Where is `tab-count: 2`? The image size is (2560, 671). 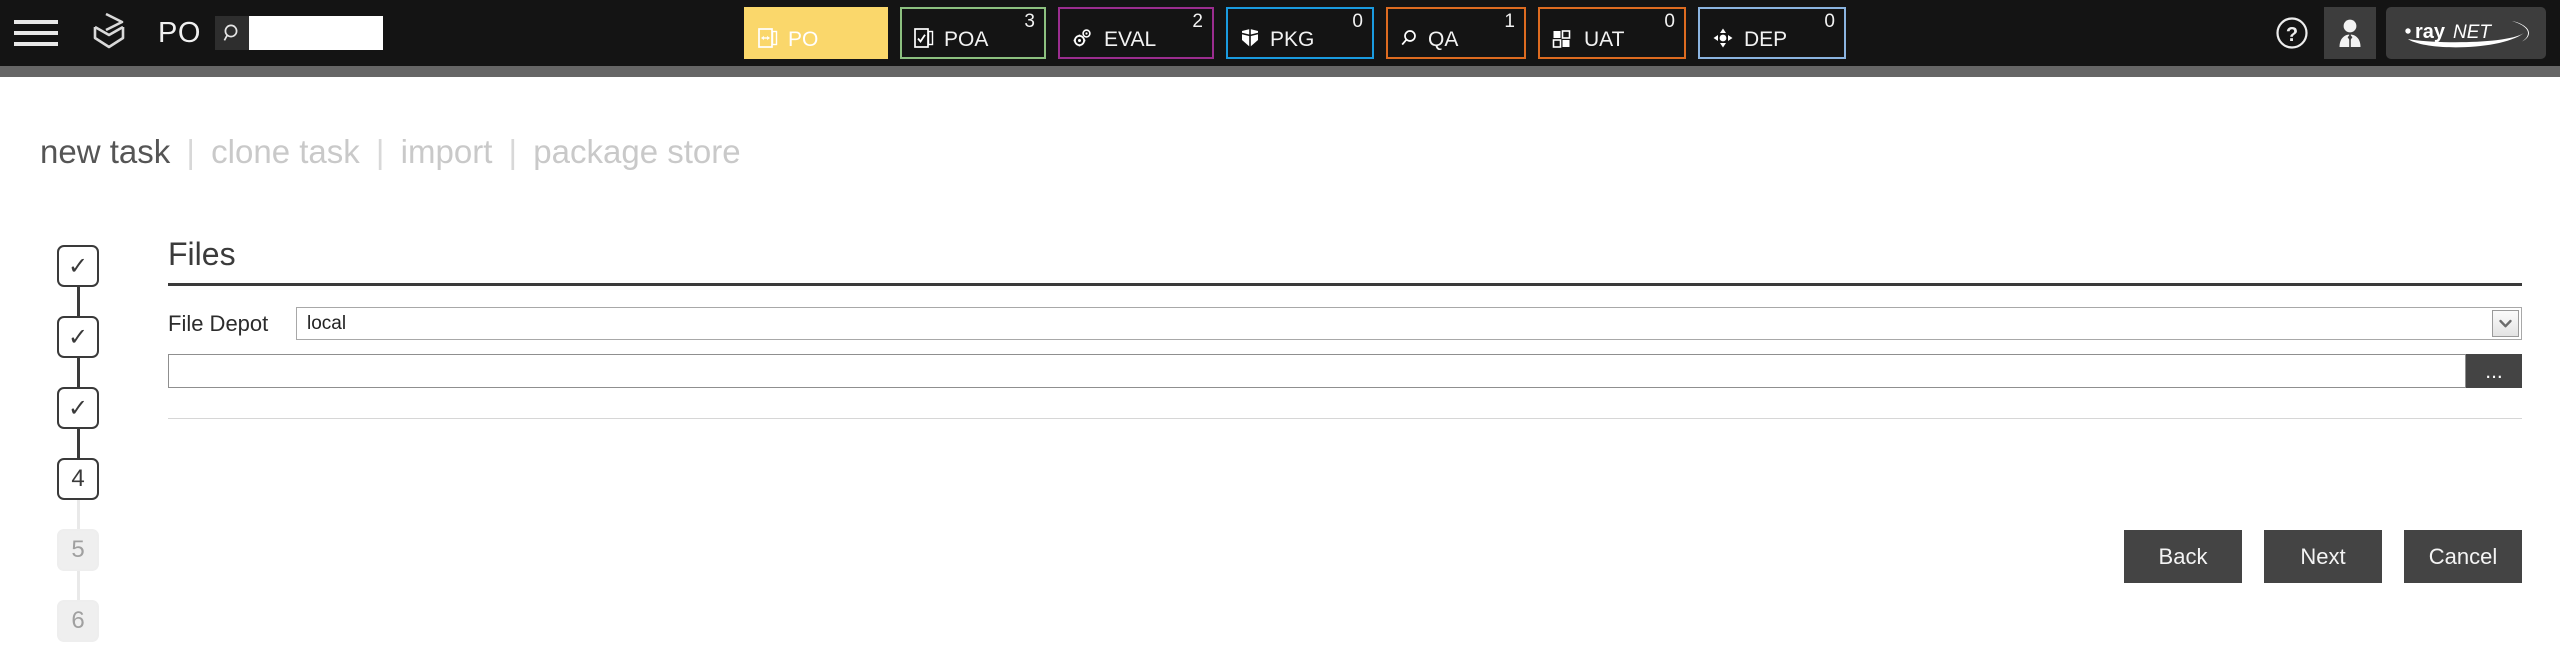
tab-count: 2 is located at coordinates (1197, 21).